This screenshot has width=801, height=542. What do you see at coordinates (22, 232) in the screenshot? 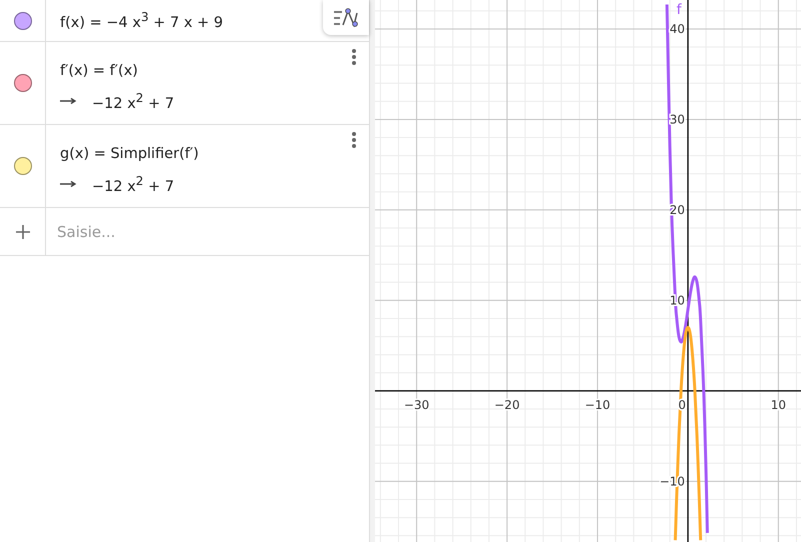
I see `plus-icon` at bounding box center [22, 232].